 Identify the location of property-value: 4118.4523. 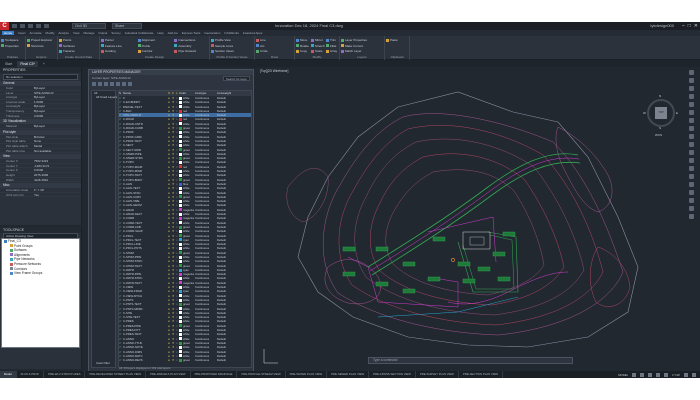
(57, 180).